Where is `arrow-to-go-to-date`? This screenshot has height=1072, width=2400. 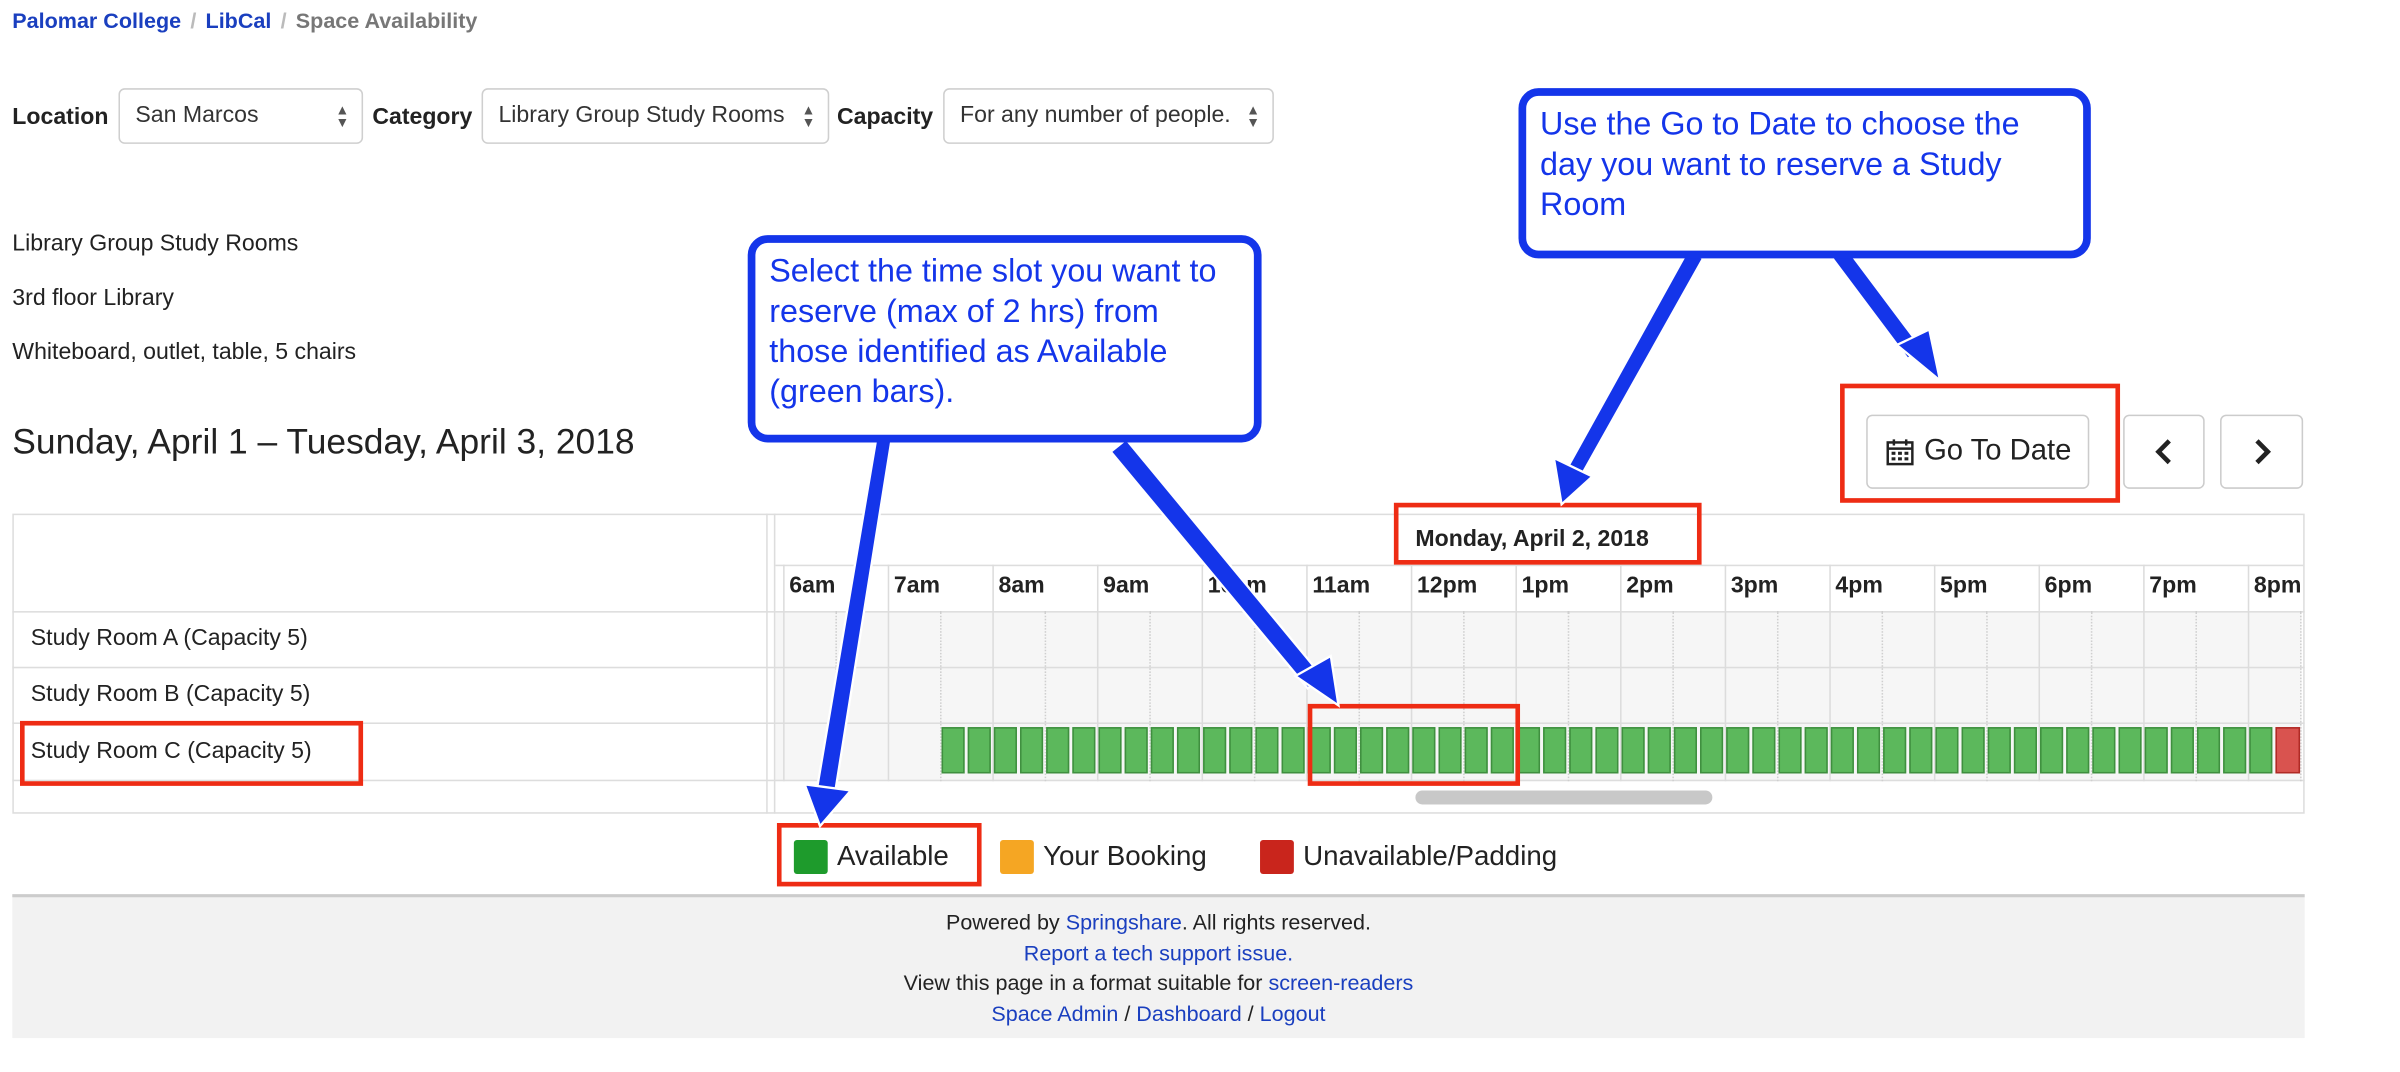
arrow-to-go-to-date is located at coordinates (1886, 314).